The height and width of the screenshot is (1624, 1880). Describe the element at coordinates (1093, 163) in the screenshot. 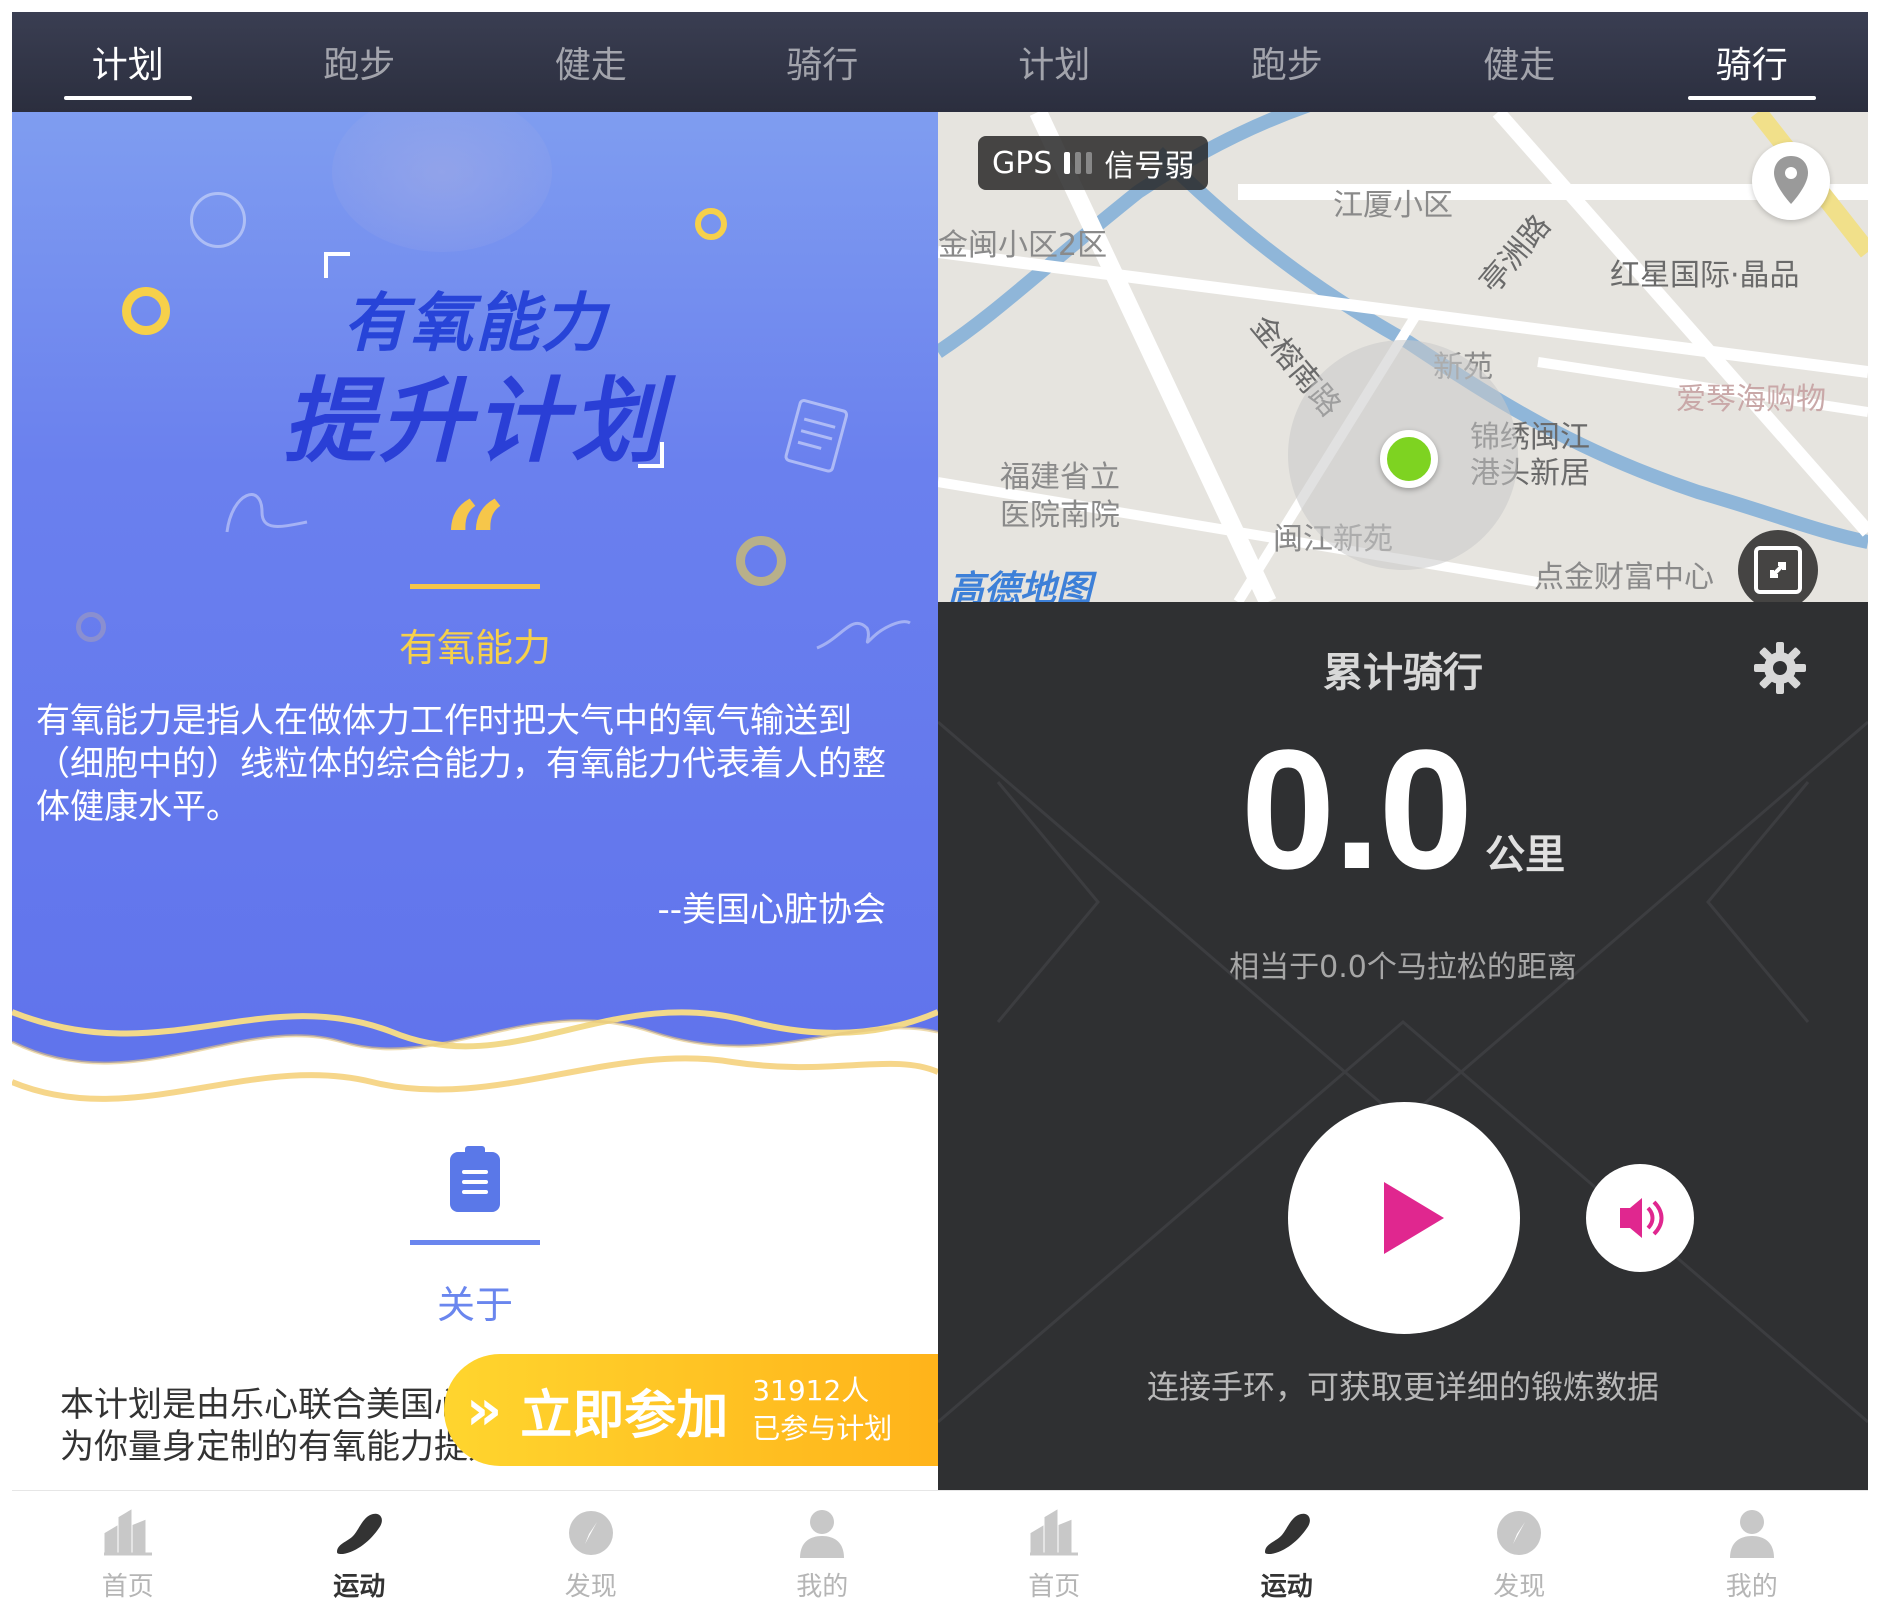

I see `gps-signal-badge: GPS 信号弱` at that location.